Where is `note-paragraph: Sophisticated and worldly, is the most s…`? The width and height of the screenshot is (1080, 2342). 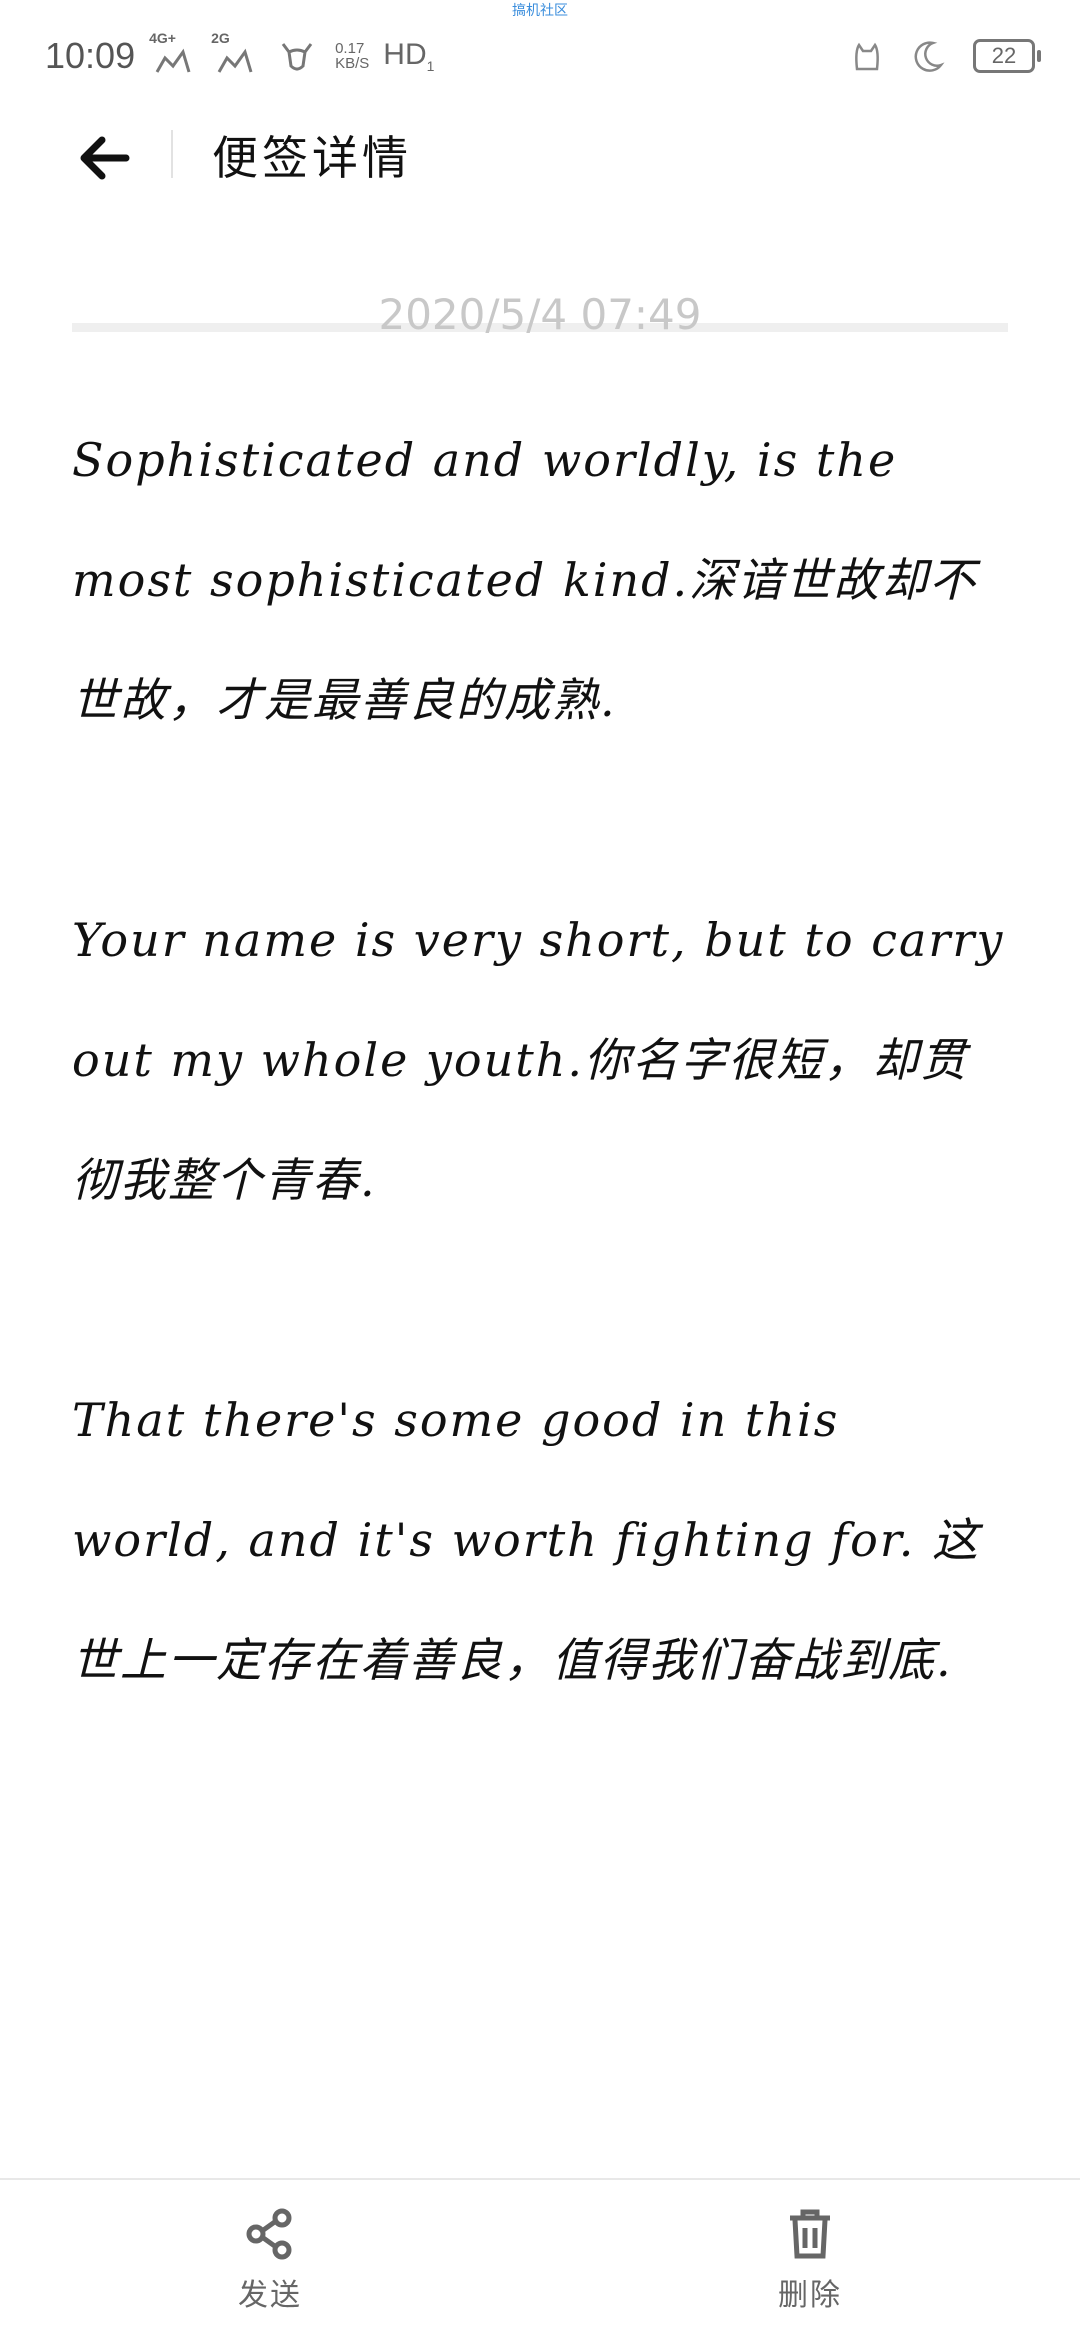 note-paragraph: Sophisticated and worldly, is the most s… is located at coordinates (525, 580).